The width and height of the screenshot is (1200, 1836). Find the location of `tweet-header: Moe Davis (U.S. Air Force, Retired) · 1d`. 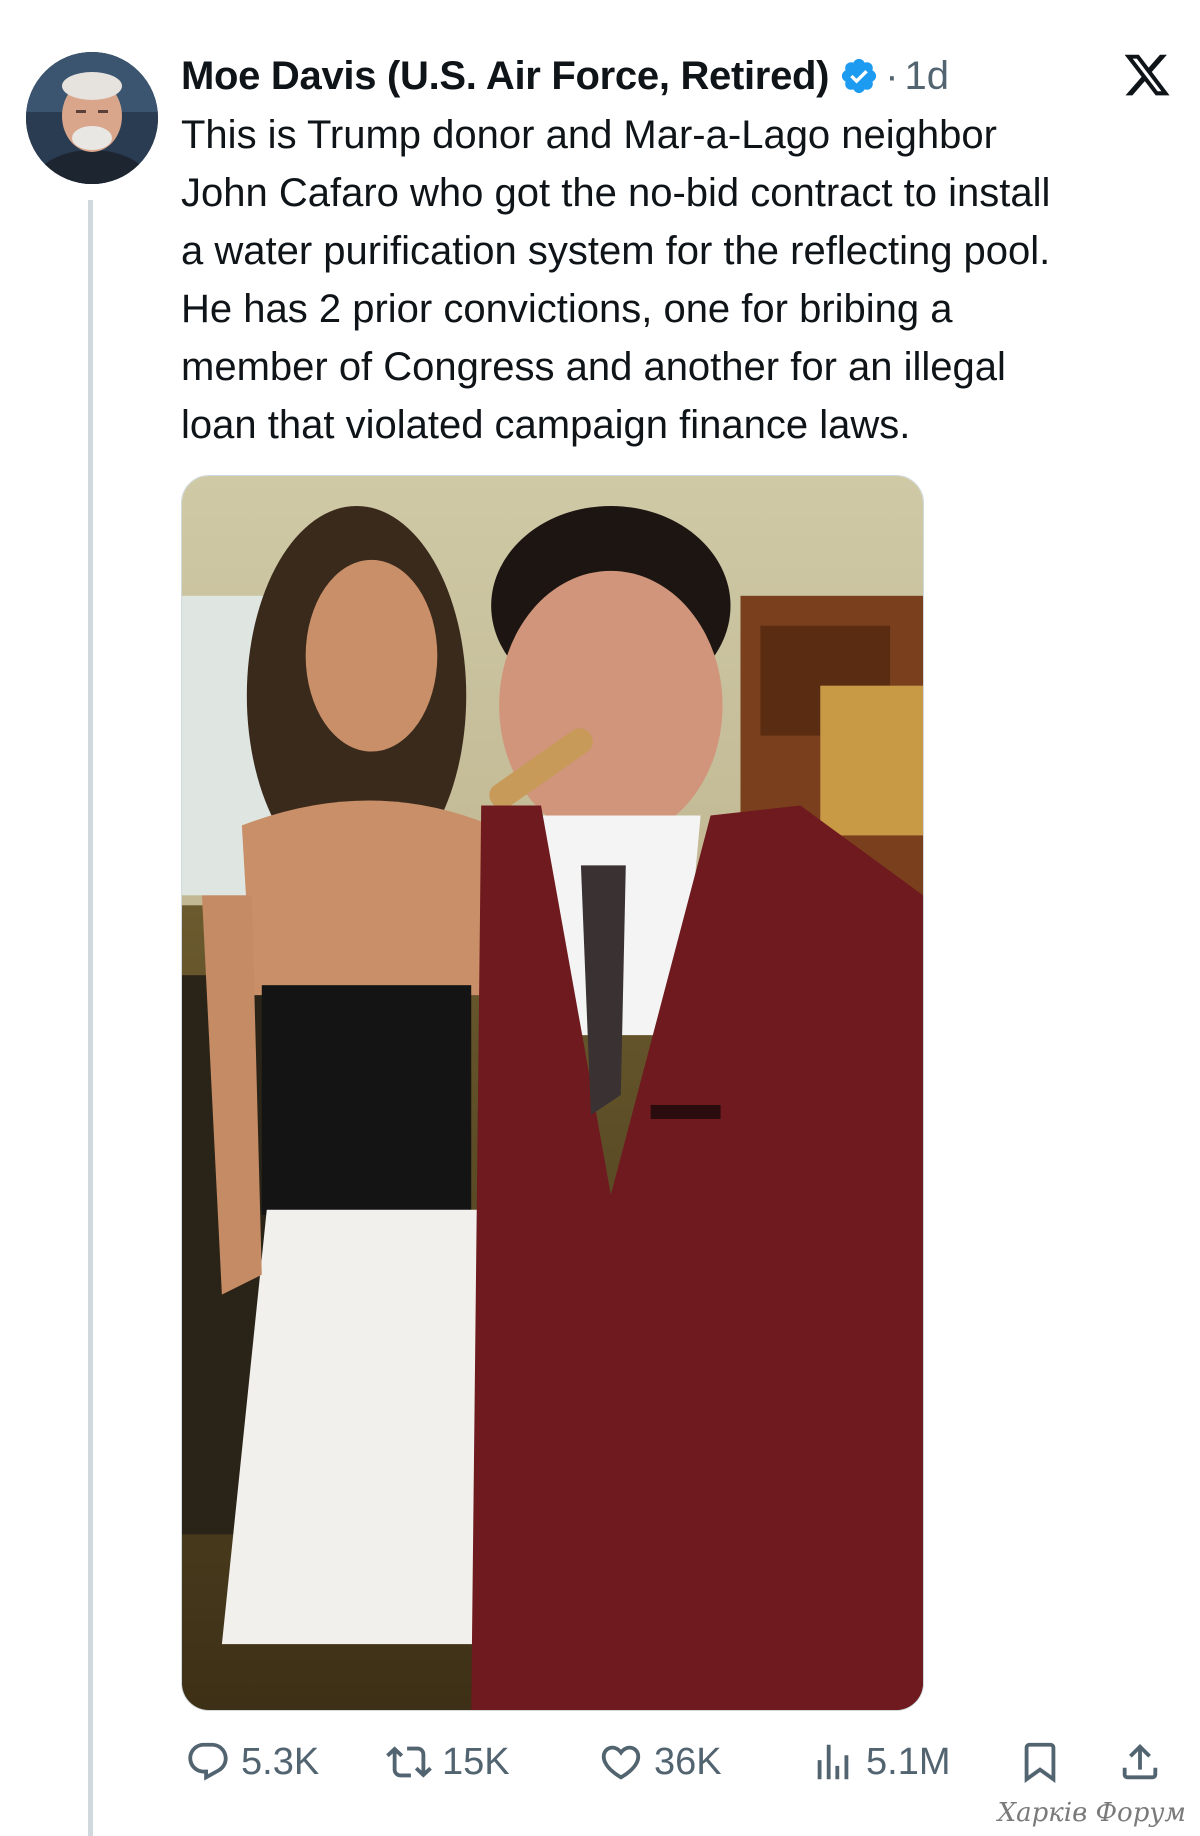

tweet-header: Moe Davis (U.S. Air Force, Retired) · 1d is located at coordinates (565, 76).